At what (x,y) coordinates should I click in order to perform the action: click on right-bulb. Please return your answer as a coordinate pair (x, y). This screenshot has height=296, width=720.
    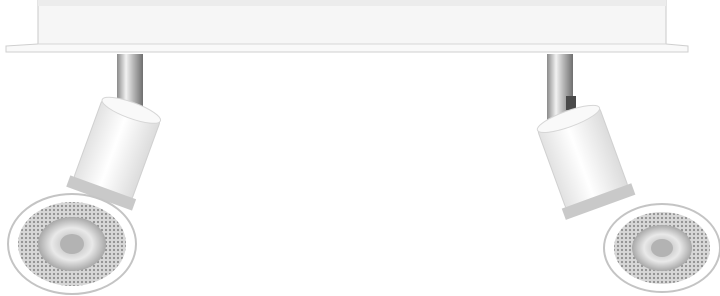
    Looking at the image, I should click on (661, 248).